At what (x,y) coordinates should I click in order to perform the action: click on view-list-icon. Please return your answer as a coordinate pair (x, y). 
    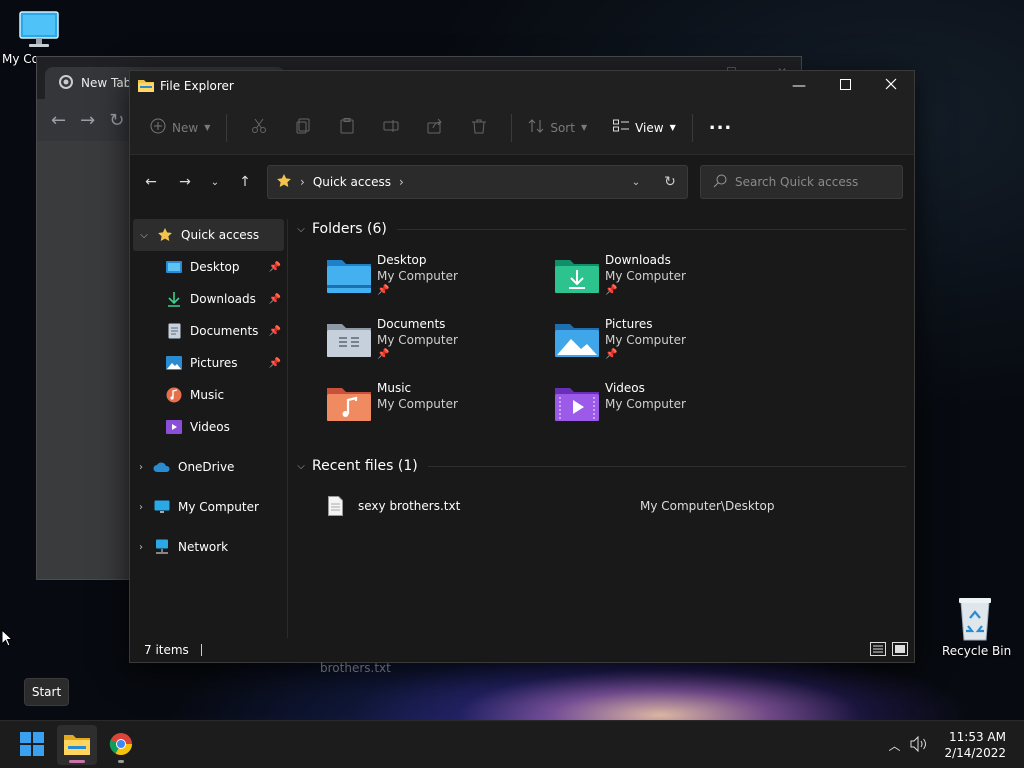
    Looking at the image, I should click on (621, 127).